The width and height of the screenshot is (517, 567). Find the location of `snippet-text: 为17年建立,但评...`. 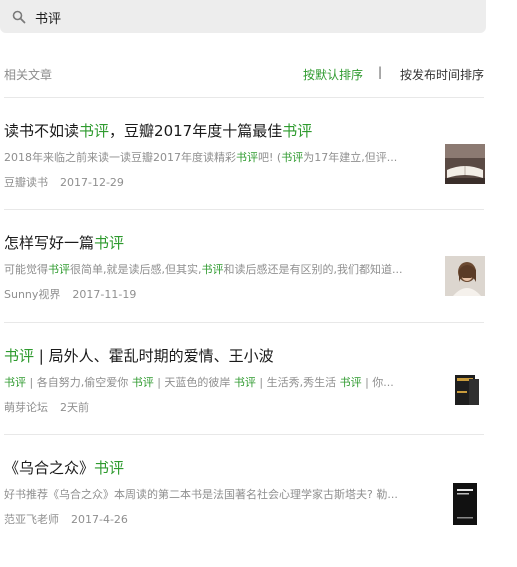

snippet-text: 为17年建立,但评... is located at coordinates (350, 157).